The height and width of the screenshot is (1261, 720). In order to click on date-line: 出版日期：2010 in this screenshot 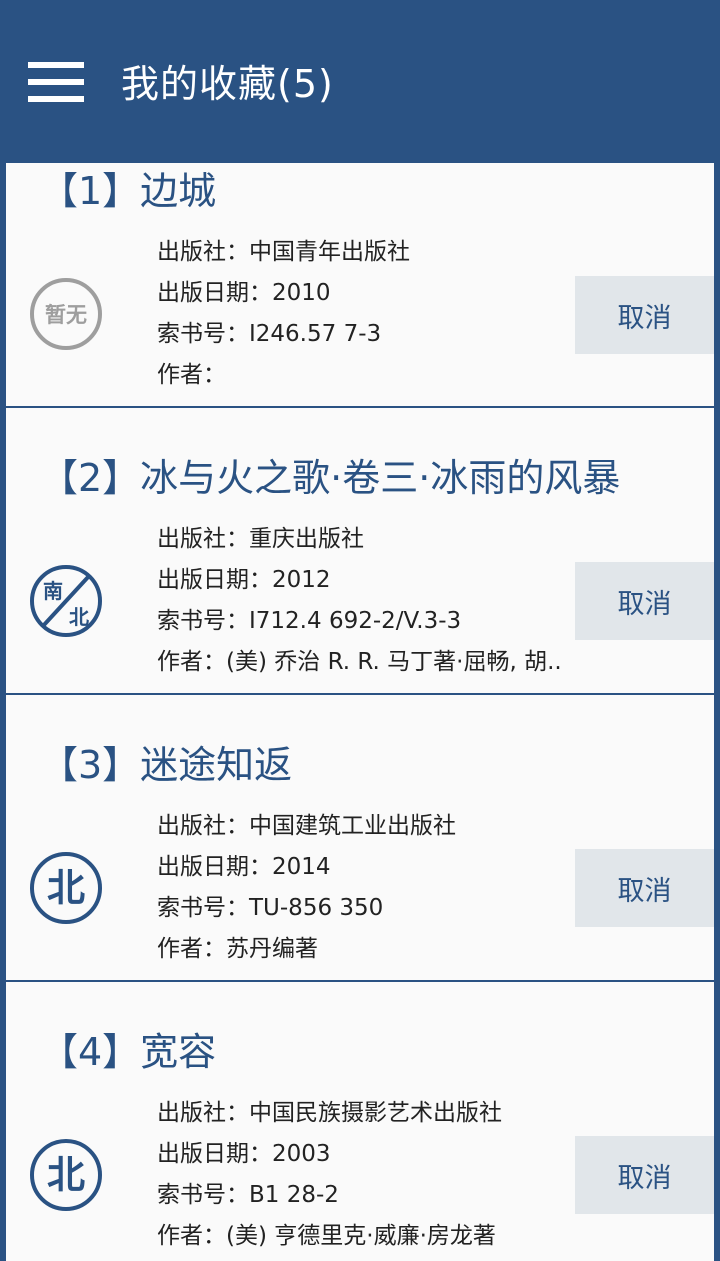, I will do `click(244, 293)`.